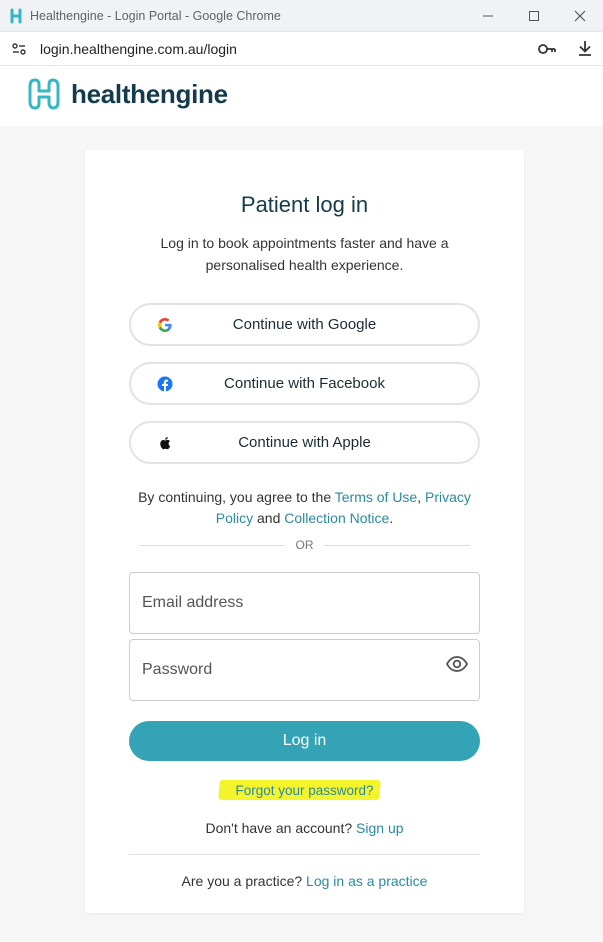 This screenshot has height=942, width=603. What do you see at coordinates (281, 828) in the screenshot?
I see `signup-prompt-text: Don't have an account?` at bounding box center [281, 828].